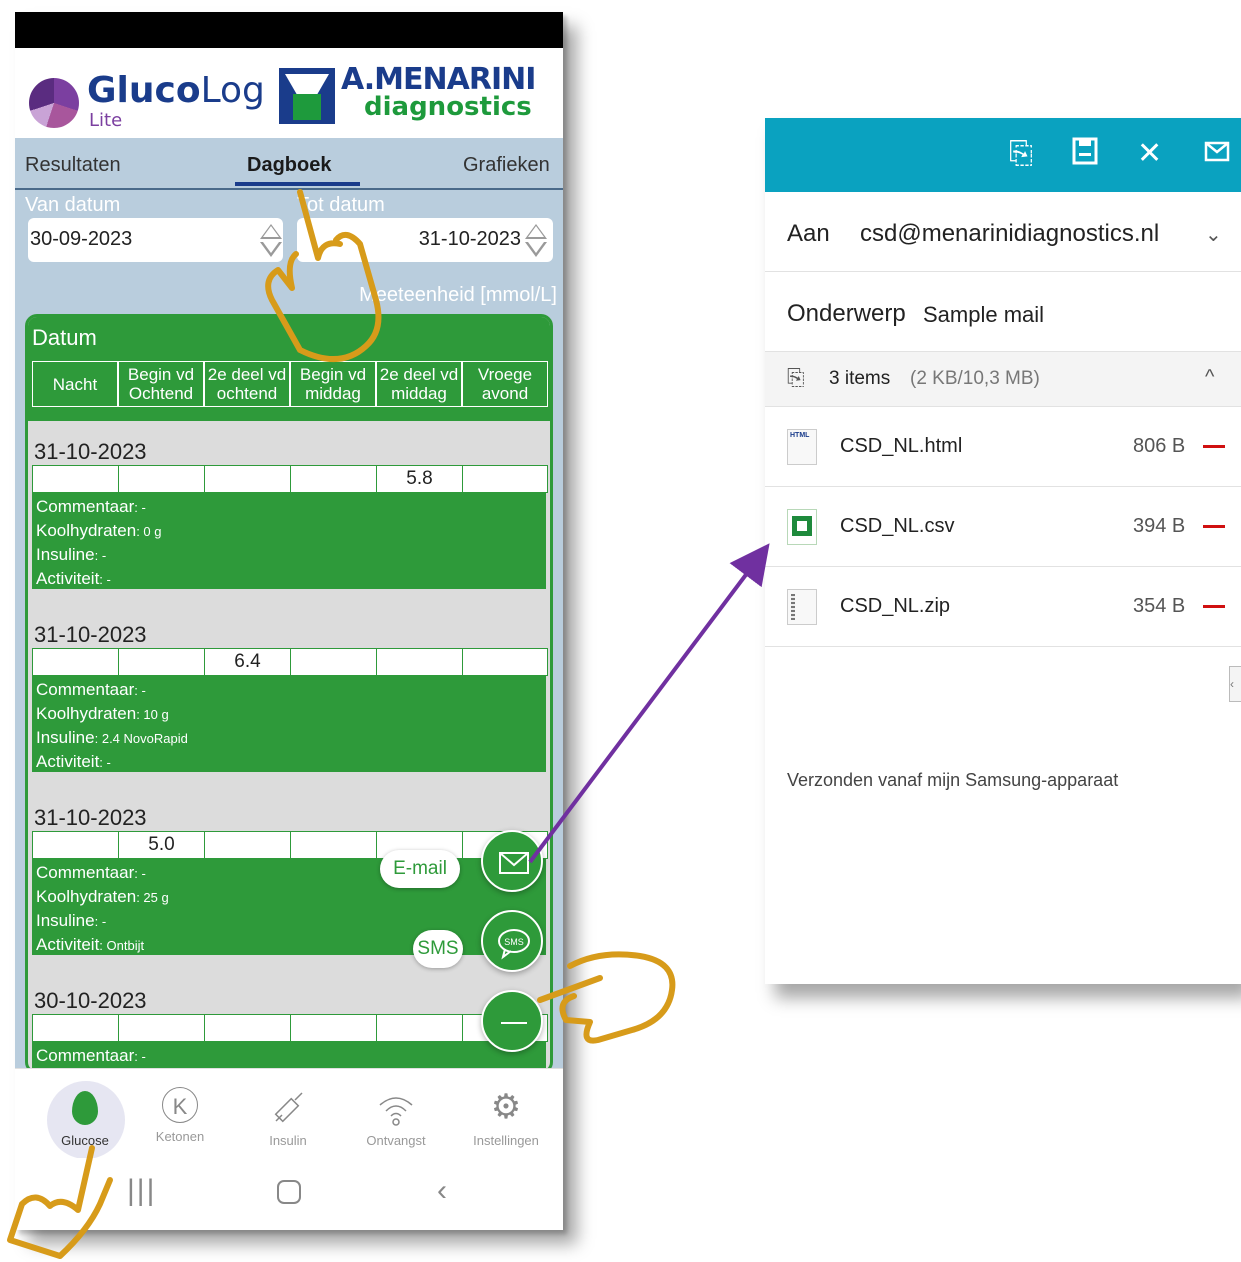 This screenshot has height=1262, width=1241. I want to click on to-label: Aan, so click(808, 233).